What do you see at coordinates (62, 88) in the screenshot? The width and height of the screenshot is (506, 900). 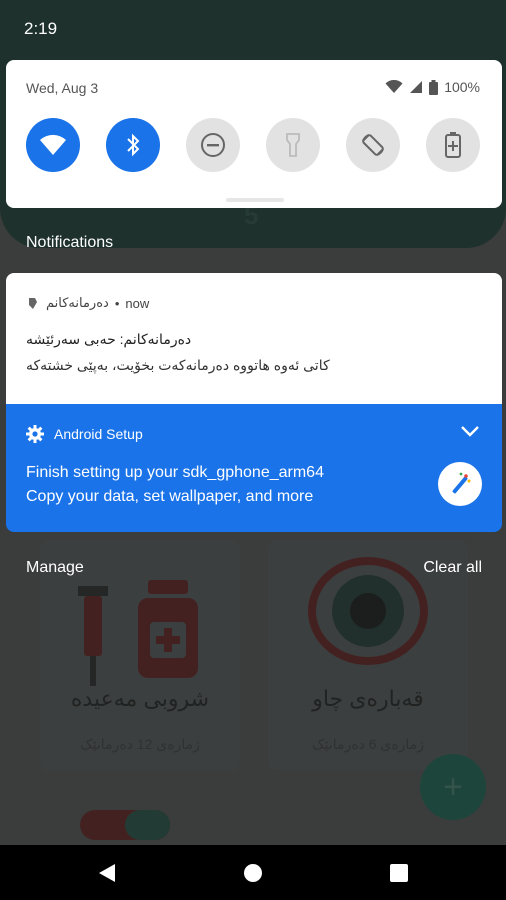 I see `quick-settings-date: Wed, Aug 3` at bounding box center [62, 88].